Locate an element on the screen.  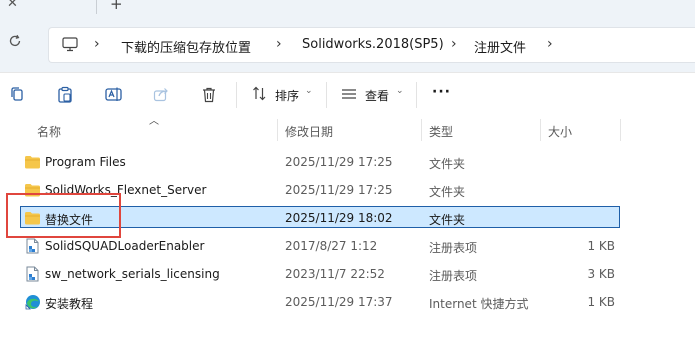
copy-icon is located at coordinates (17, 94).